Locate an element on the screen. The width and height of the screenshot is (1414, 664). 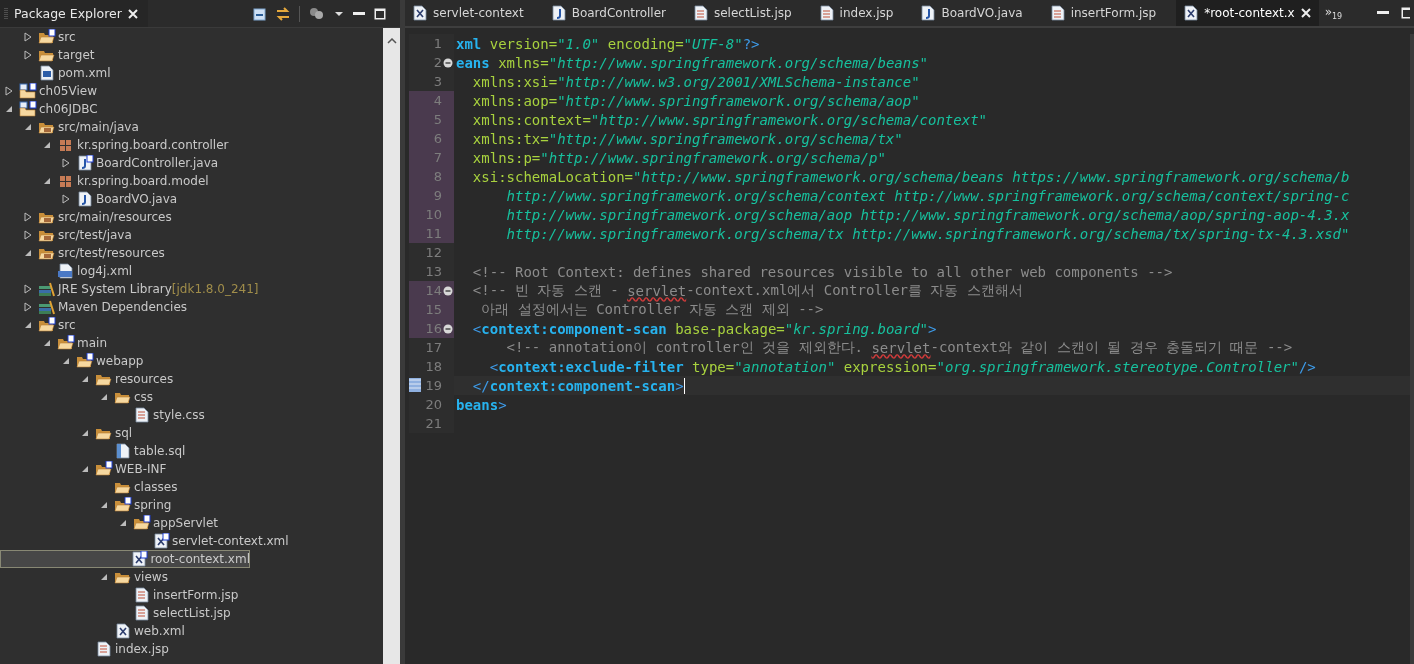
code-line: beans> is located at coordinates (481, 404).